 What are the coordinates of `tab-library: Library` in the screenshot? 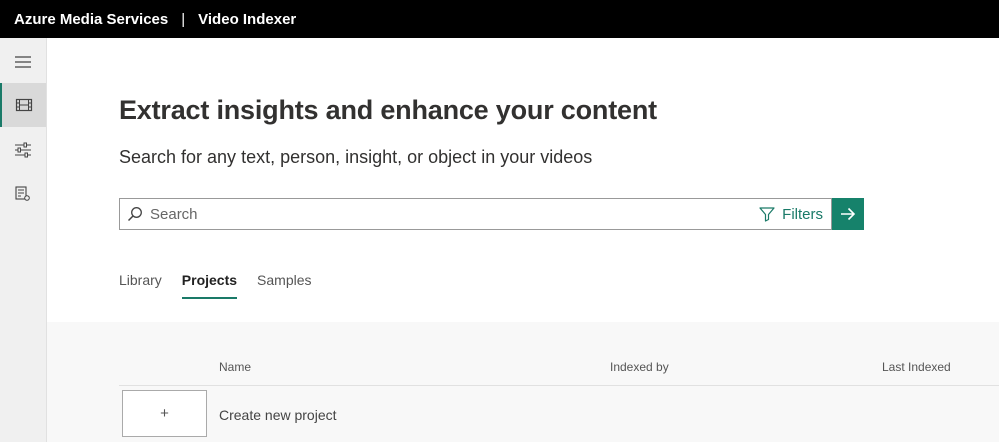 It's located at (140, 285).